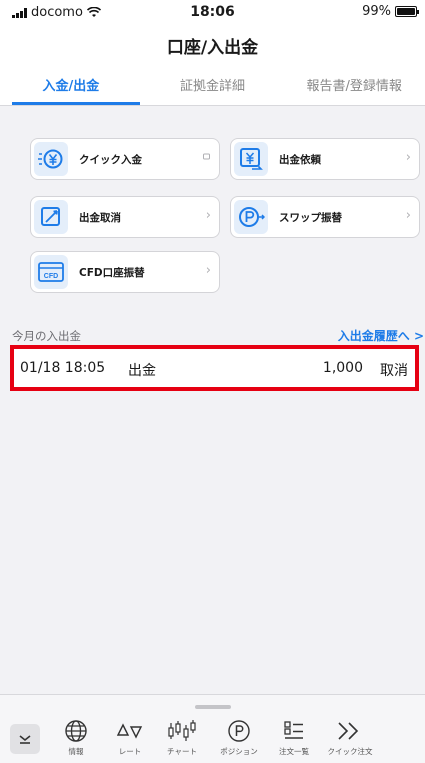 The height and width of the screenshot is (763, 425). I want to click on tab-reports-registration: 報告書/登録情報, so click(354, 86).